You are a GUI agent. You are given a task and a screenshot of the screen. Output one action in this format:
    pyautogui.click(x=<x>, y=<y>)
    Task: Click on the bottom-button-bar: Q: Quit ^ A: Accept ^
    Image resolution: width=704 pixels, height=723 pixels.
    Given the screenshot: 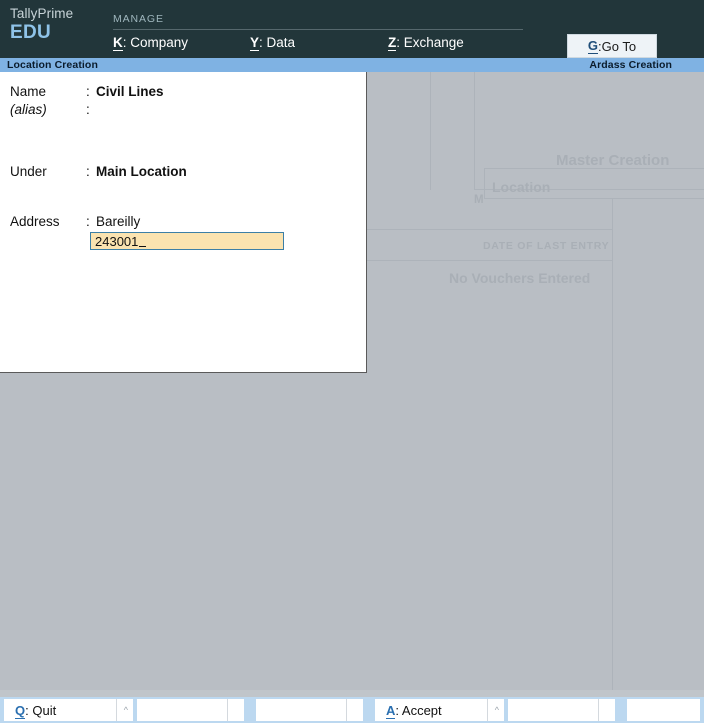 What is the action you would take?
    pyautogui.click(x=352, y=706)
    